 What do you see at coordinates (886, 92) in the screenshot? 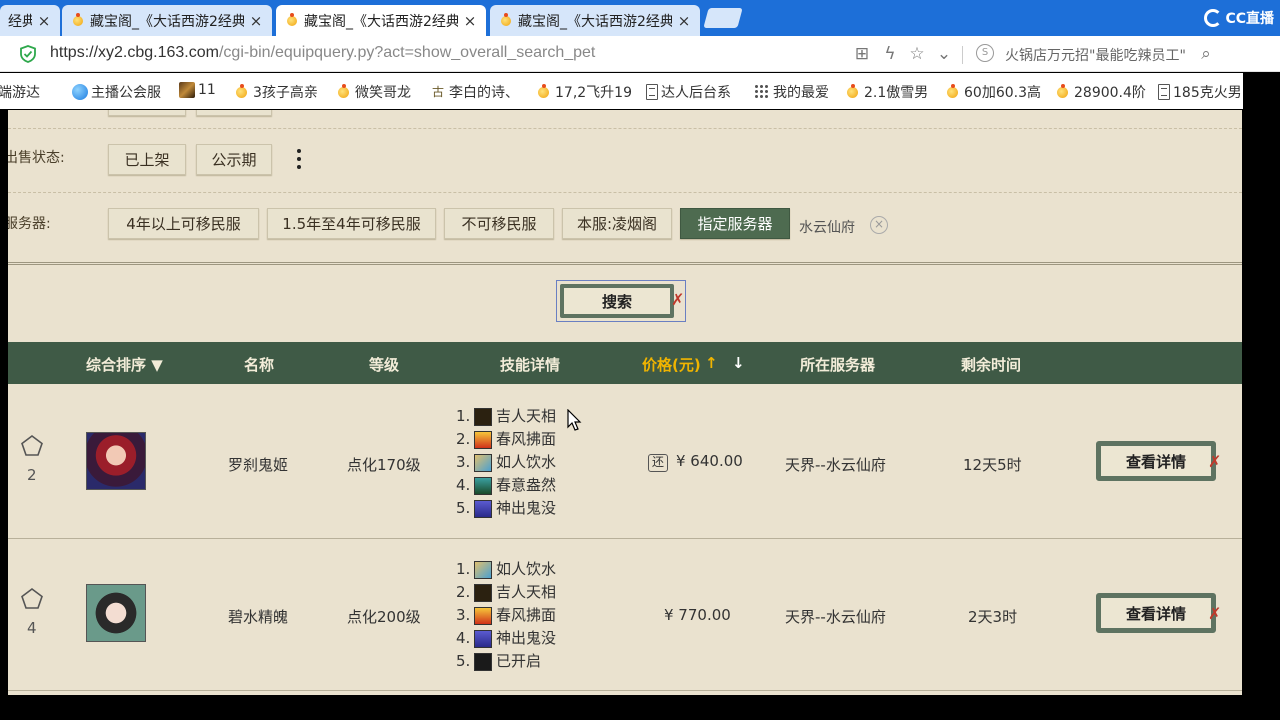
I see `bookmark-item: 2.1傲雪男` at bounding box center [886, 92].